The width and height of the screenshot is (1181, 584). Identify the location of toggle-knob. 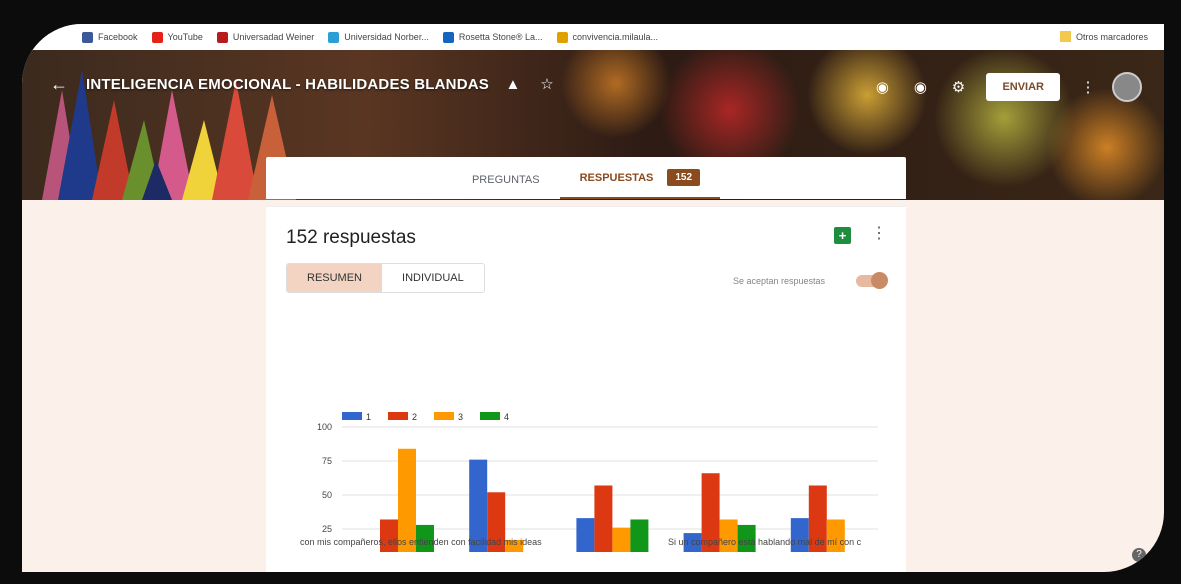
(879, 280).